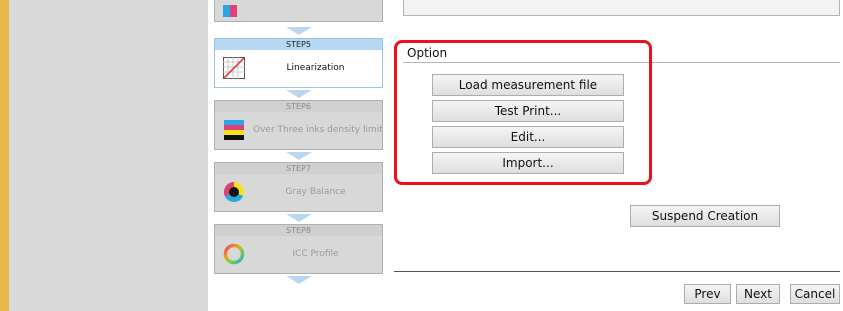 Image resolution: width=843 pixels, height=311 pixels. Describe the element at coordinates (758, 294) in the screenshot. I see `next-button: Next` at that location.